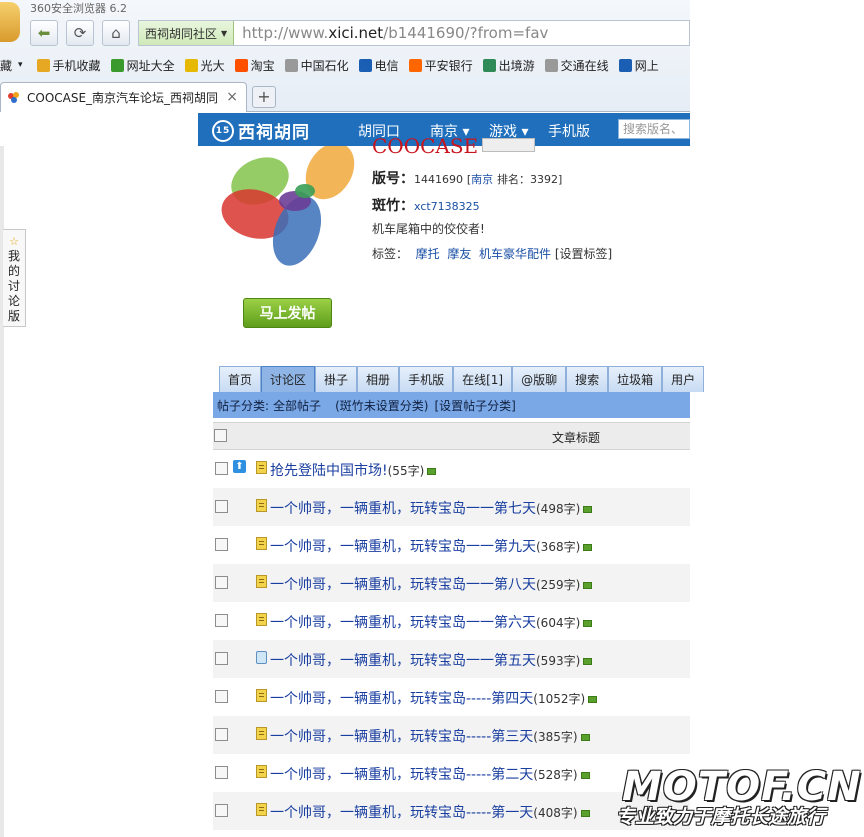 The width and height of the screenshot is (864, 837). I want to click on bookmark-item: 平安银行, so click(440, 65).